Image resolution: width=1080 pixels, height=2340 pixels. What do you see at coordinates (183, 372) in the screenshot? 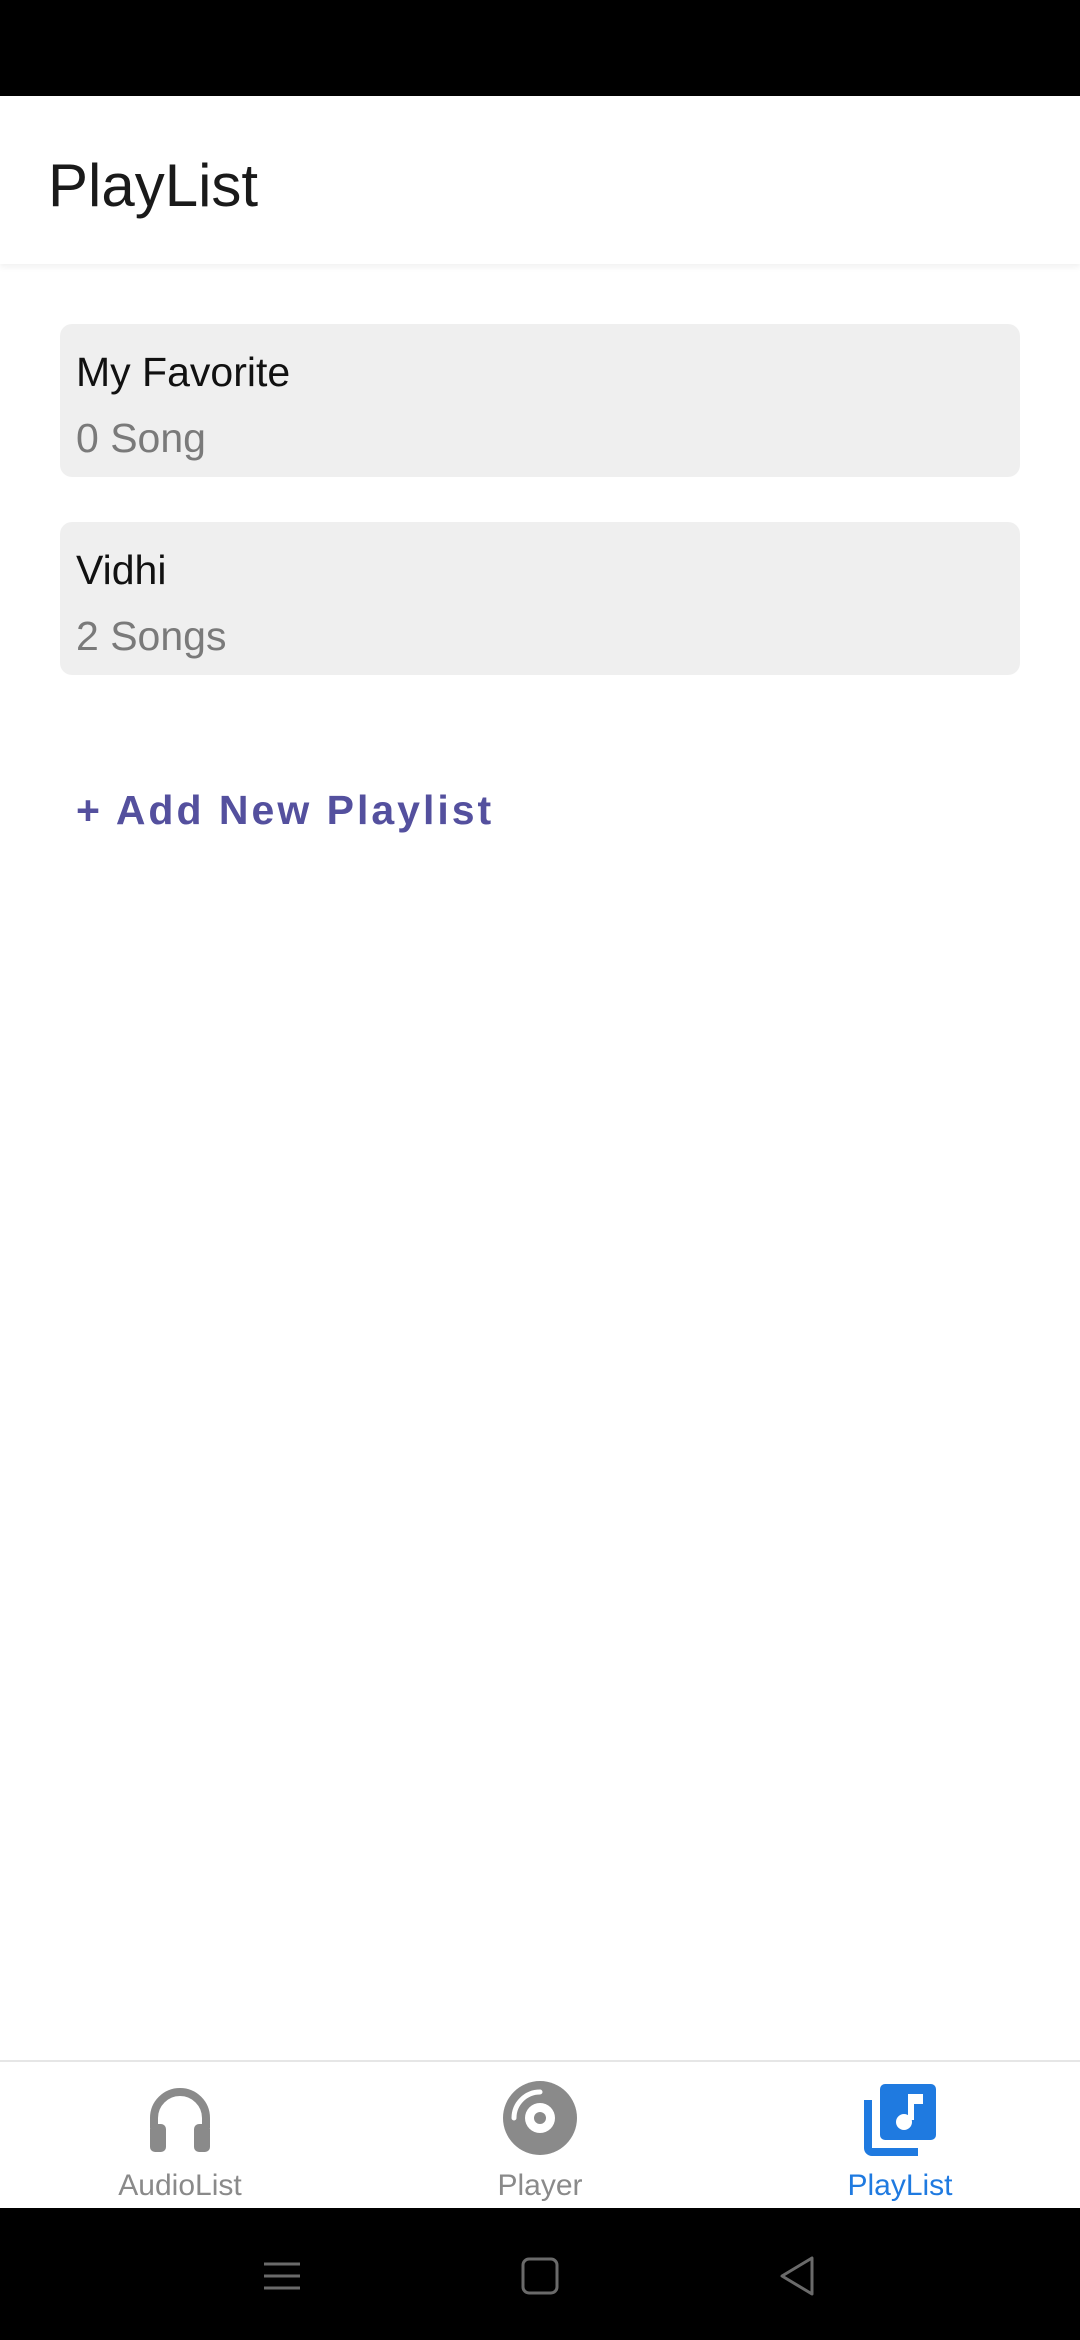
I see `playlist-name: My Favorite` at bounding box center [183, 372].